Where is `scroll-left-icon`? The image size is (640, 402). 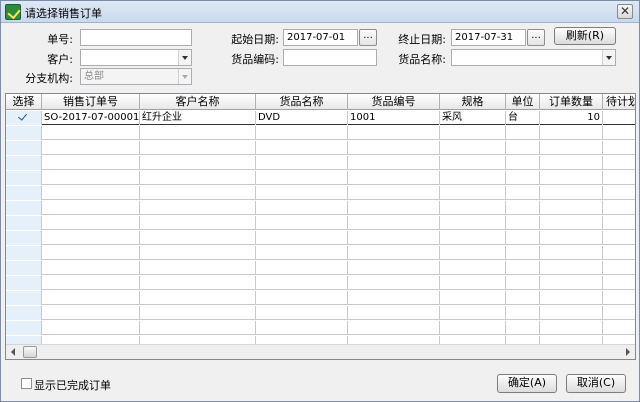 scroll-left-icon is located at coordinates (13, 352).